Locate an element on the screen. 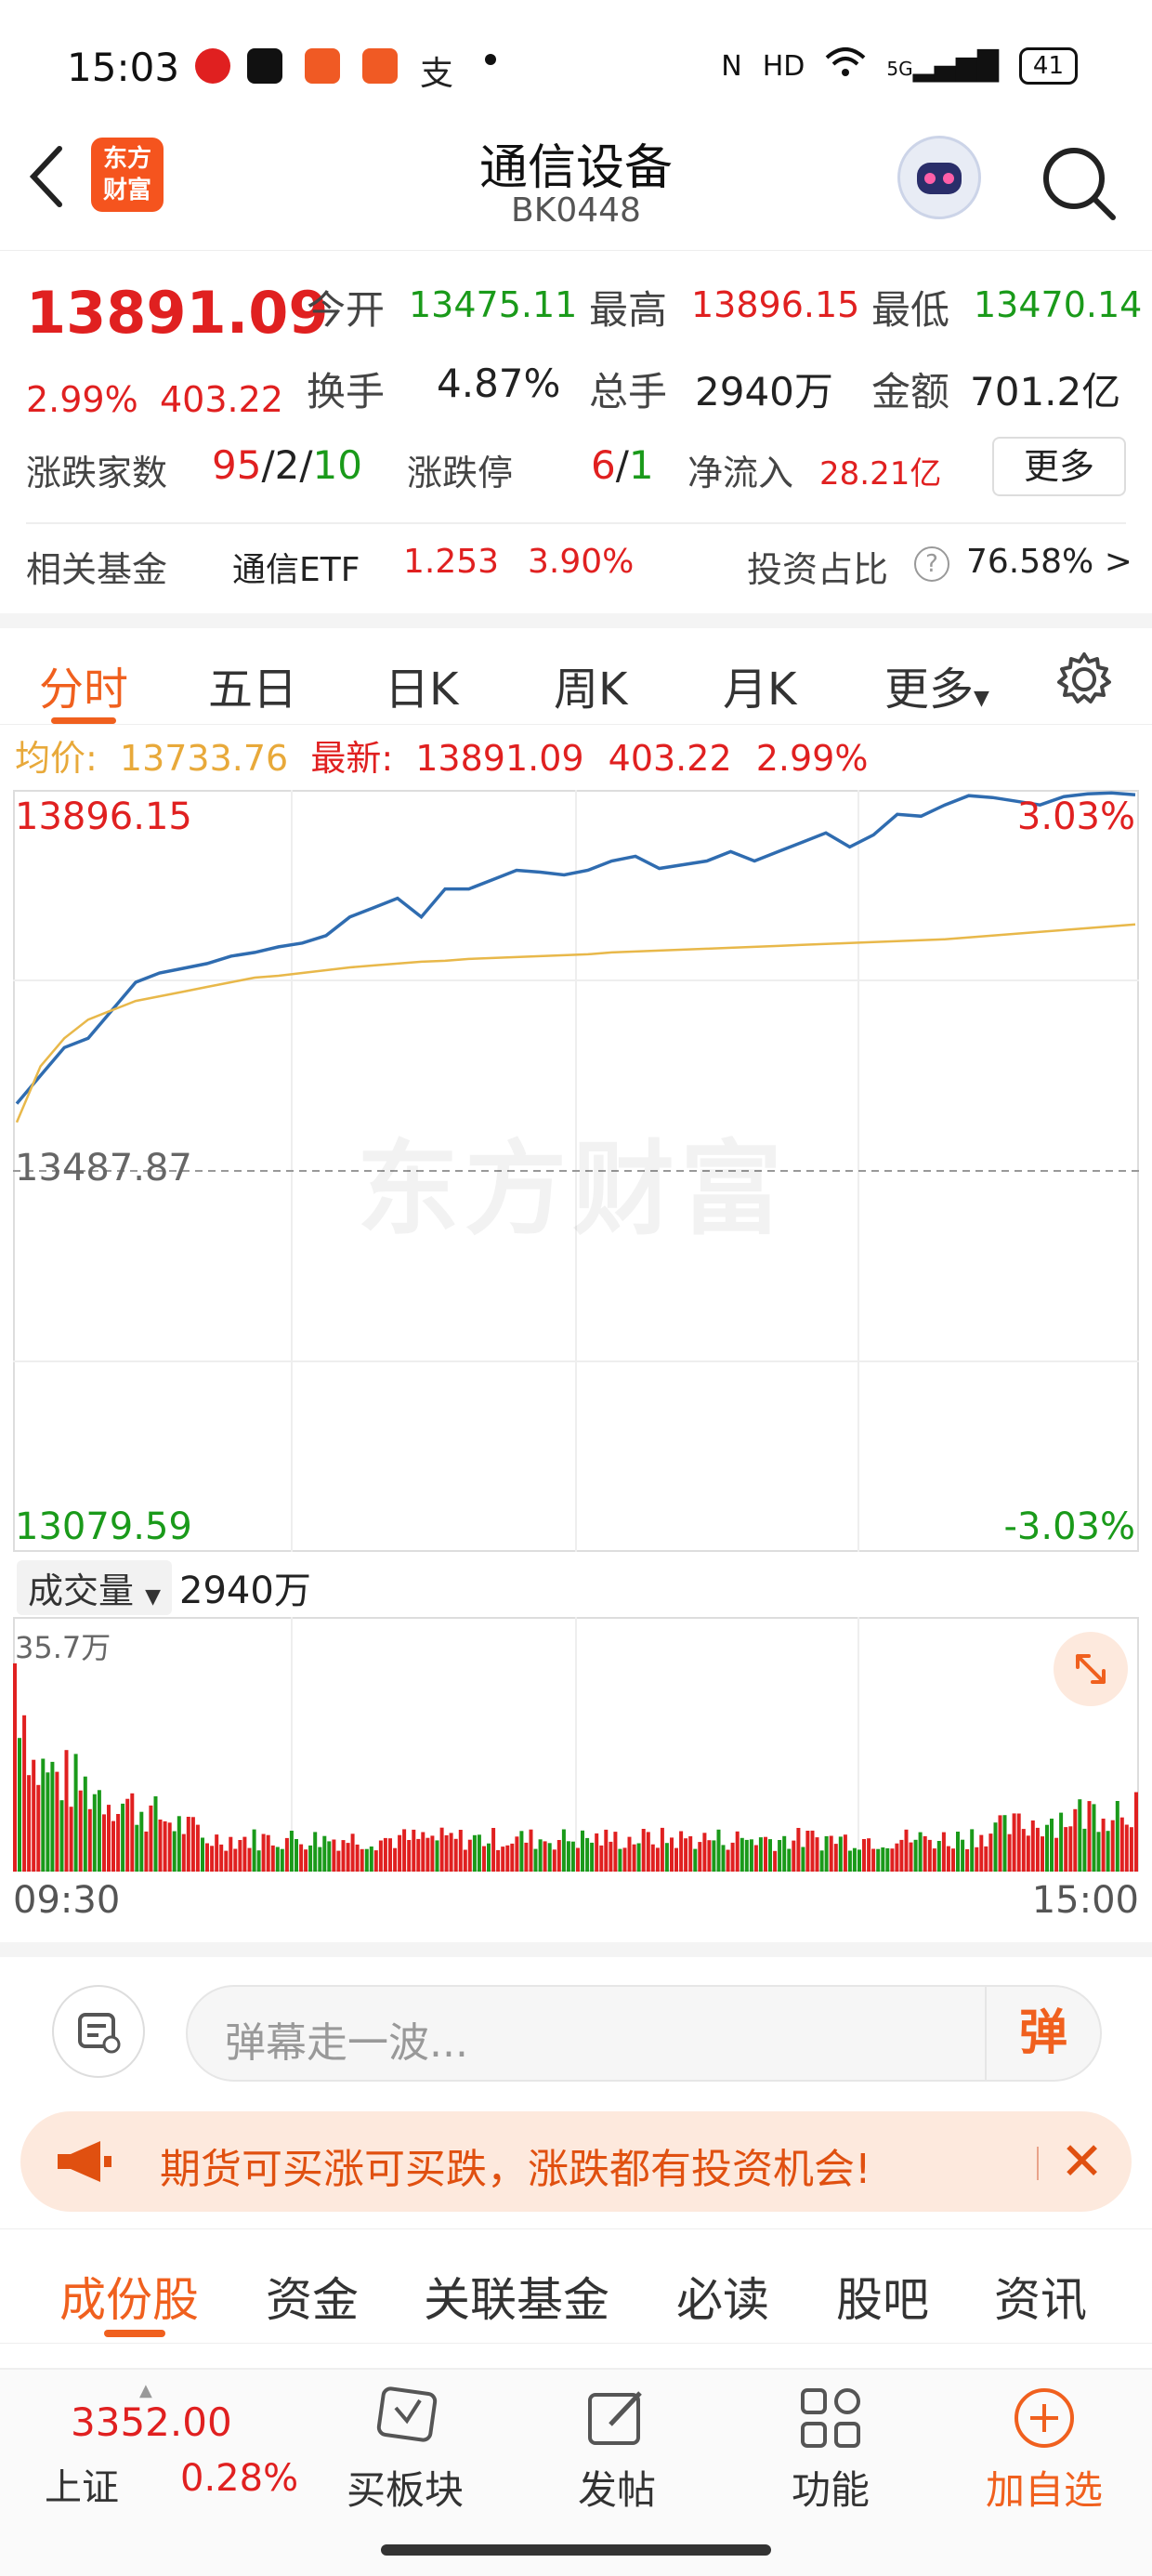 Image resolution: width=1152 pixels, height=2576 pixels. tab-forum: 股吧 is located at coordinates (882, 2296).